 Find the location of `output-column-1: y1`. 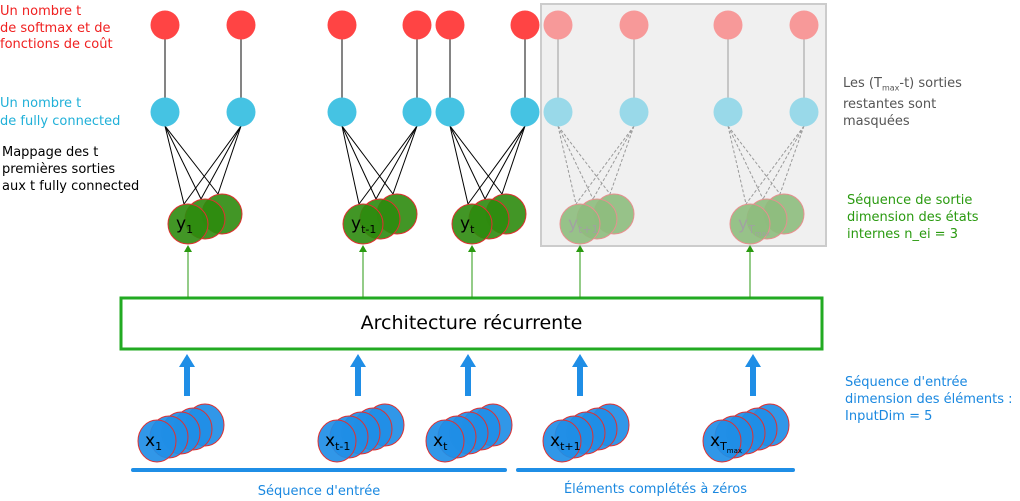

output-column-1: y1 is located at coordinates (203, 127).